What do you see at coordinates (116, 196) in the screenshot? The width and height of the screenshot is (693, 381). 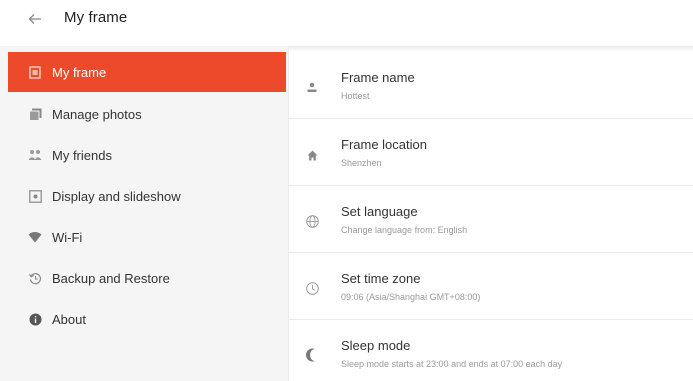 I see `sidebar-item-label: Display and slideshow` at bounding box center [116, 196].